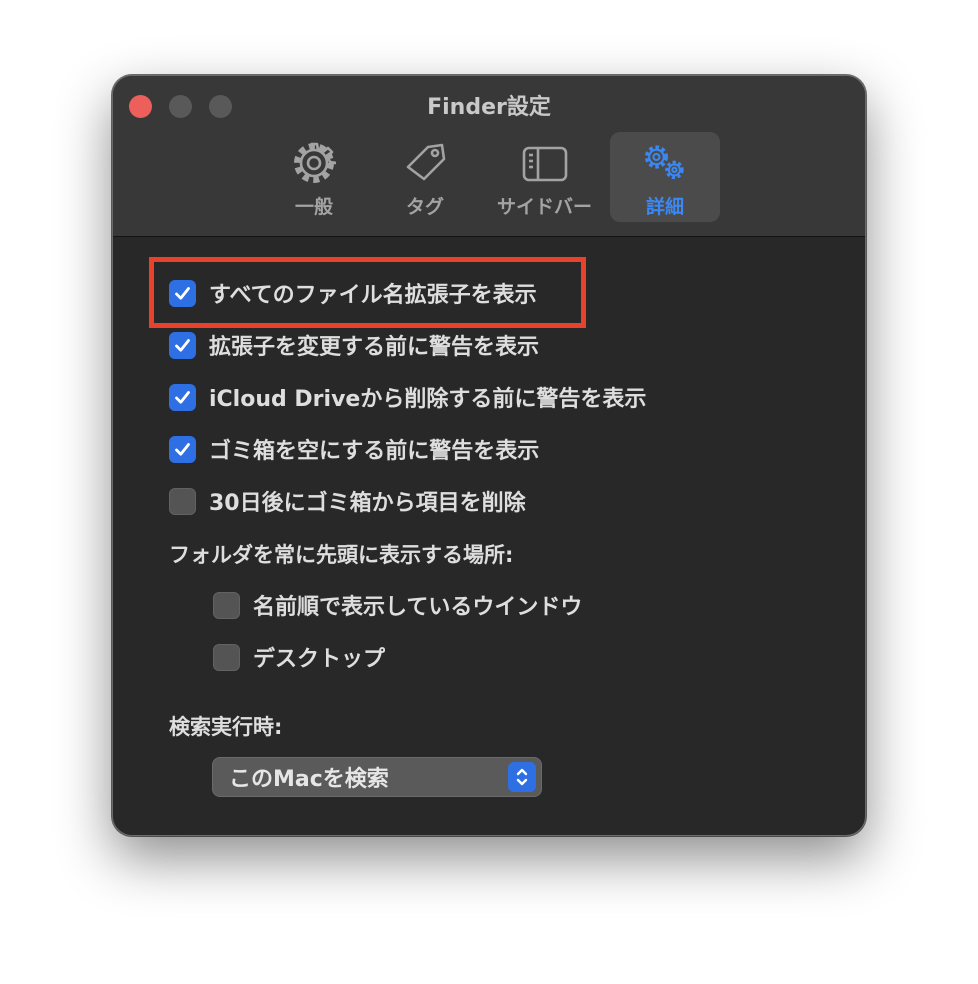 This screenshot has width=978, height=984. I want to click on search-scope-value: このMacを検索, so click(309, 779).